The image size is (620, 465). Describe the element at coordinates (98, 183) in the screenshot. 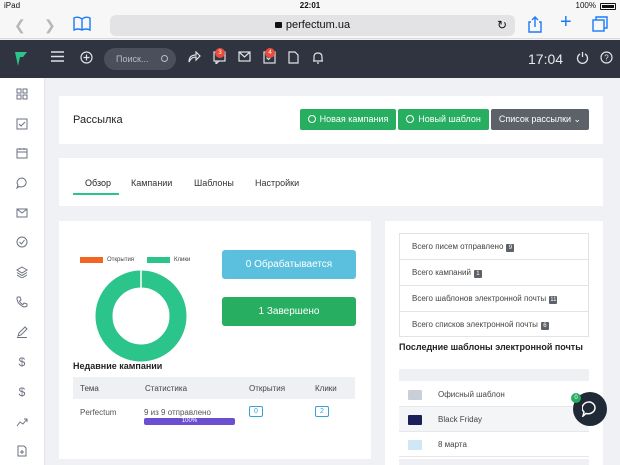

I see `tab-overview: Обзор` at that location.